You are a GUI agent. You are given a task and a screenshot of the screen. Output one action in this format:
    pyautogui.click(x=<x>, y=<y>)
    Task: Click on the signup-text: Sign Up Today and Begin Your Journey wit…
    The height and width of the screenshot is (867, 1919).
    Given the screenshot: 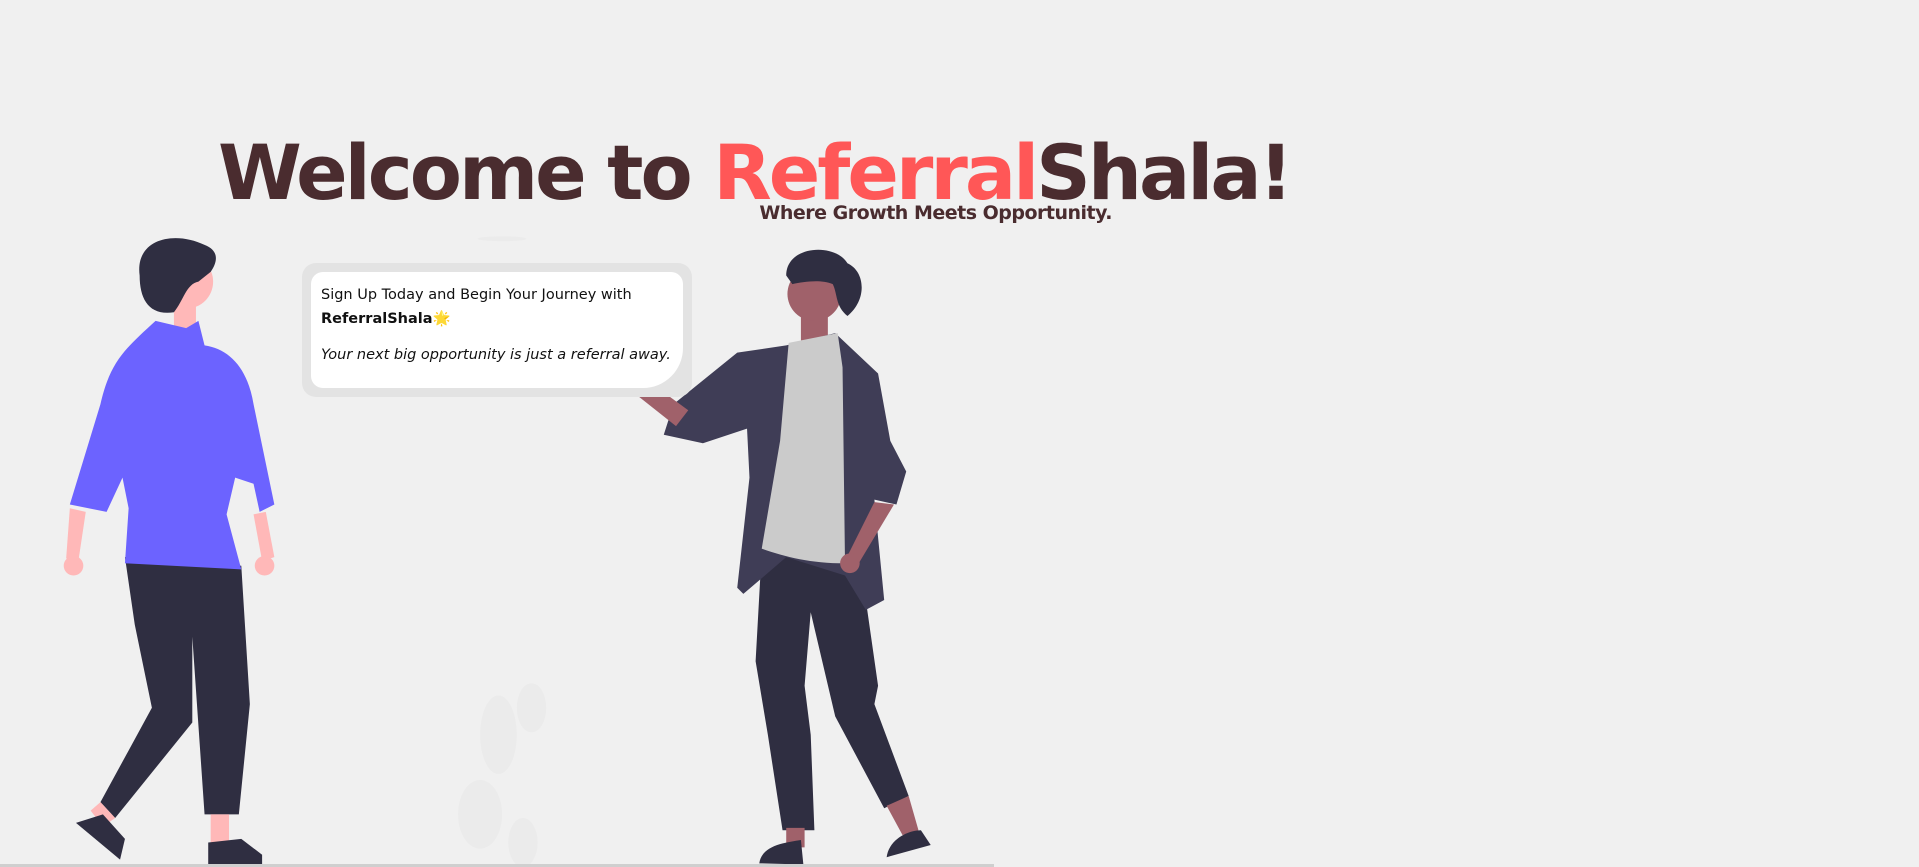 What is the action you would take?
    pyautogui.click(x=497, y=307)
    